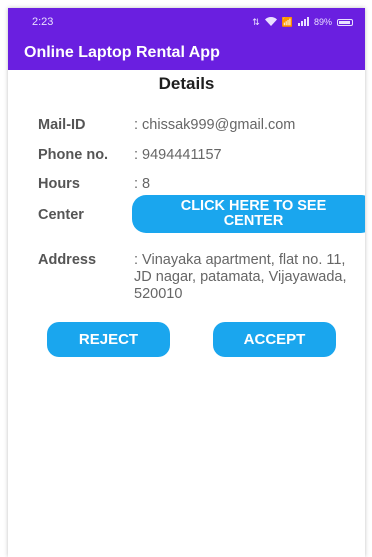 The height and width of the screenshot is (557, 372). What do you see at coordinates (186, 83) in the screenshot?
I see `details-heading: Details` at bounding box center [186, 83].